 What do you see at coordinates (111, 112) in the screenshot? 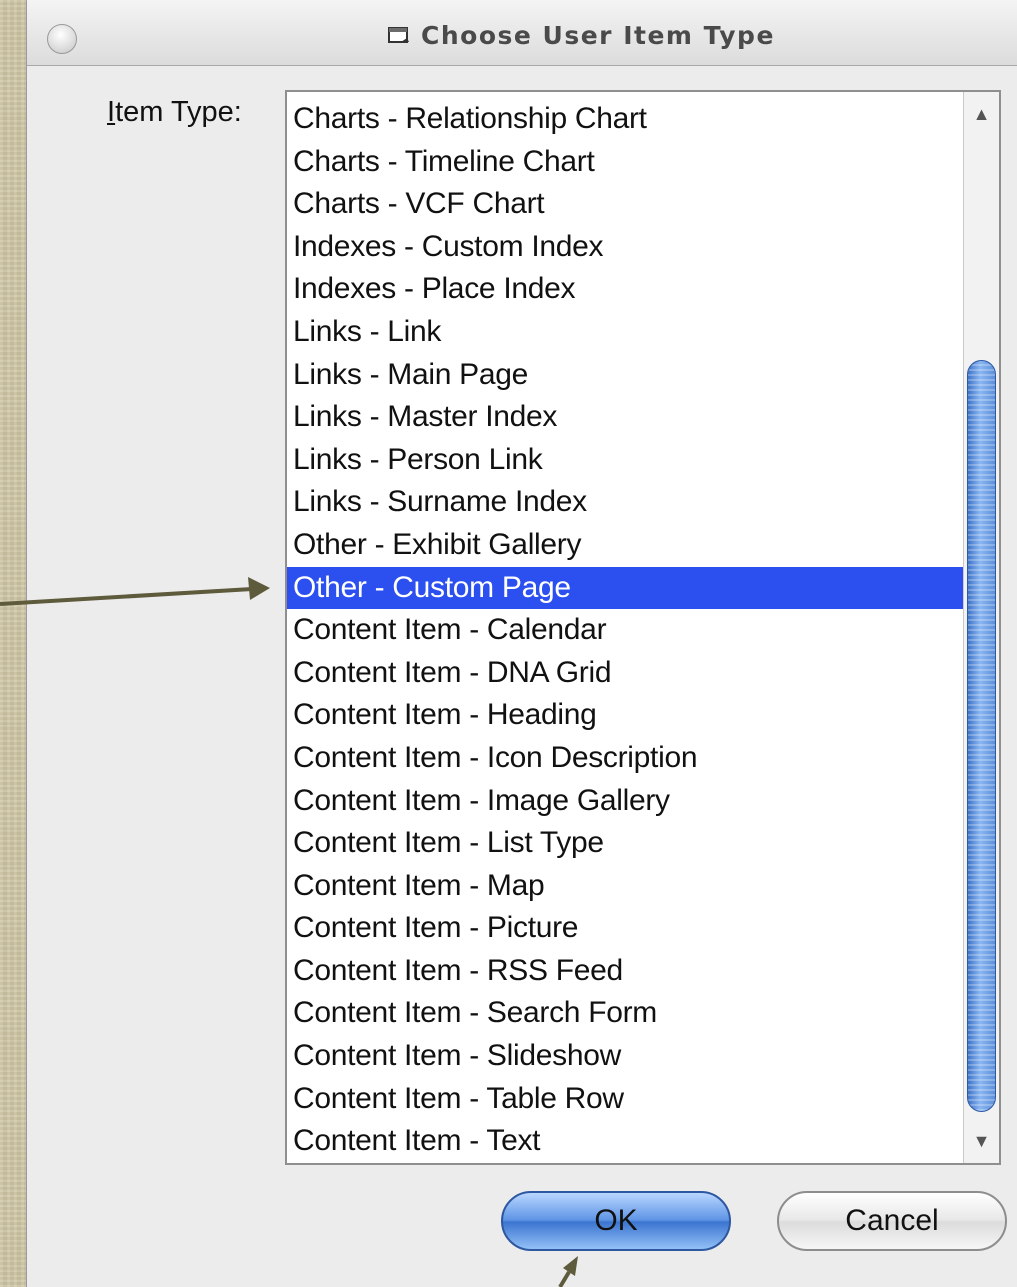
I see `label-mnemonic: I` at bounding box center [111, 112].